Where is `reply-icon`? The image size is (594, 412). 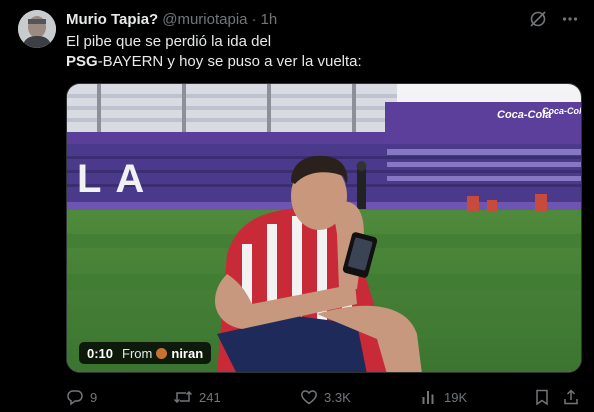 reply-icon is located at coordinates (75, 397).